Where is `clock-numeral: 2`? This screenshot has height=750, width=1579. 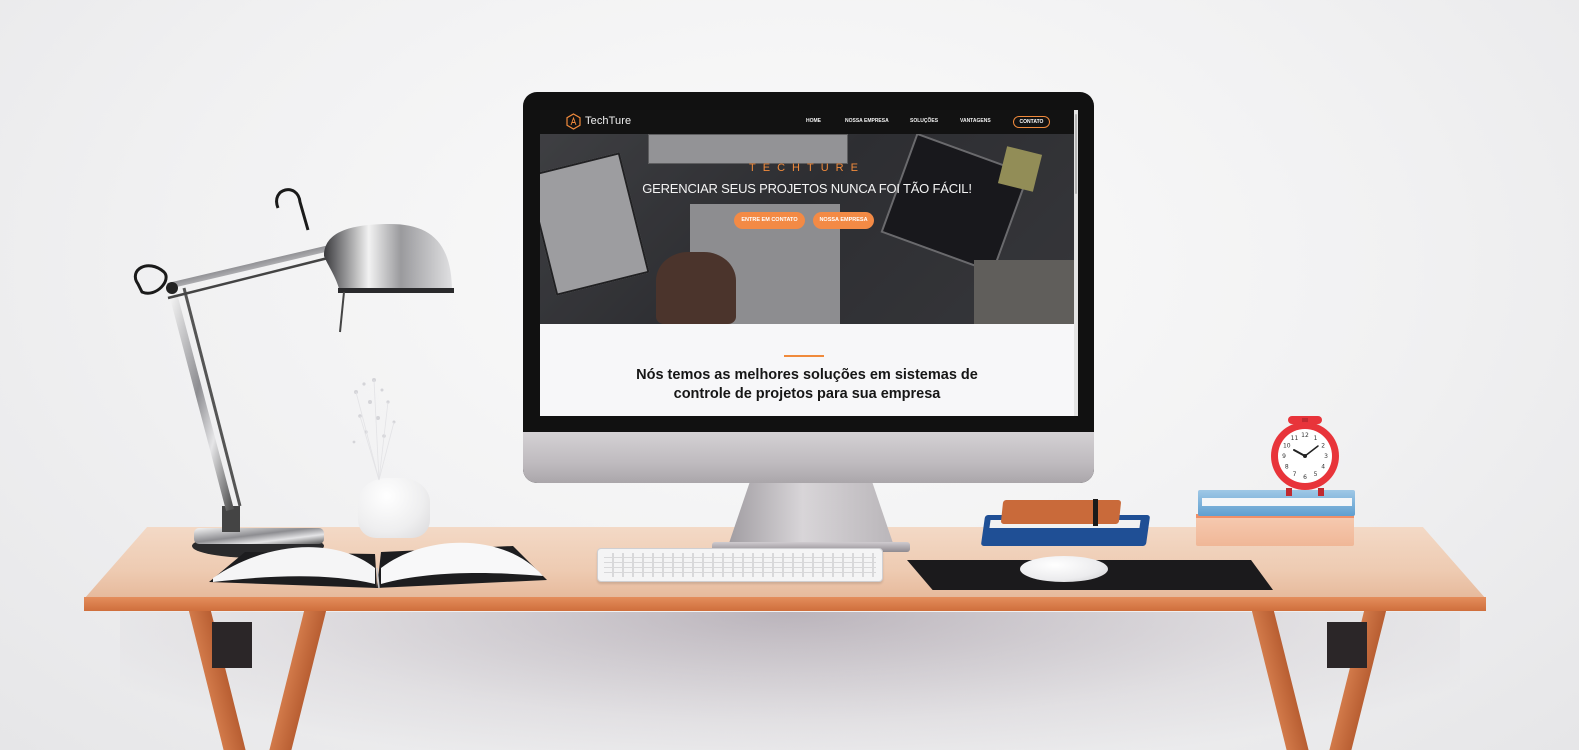 clock-numeral: 2 is located at coordinates (1323, 446).